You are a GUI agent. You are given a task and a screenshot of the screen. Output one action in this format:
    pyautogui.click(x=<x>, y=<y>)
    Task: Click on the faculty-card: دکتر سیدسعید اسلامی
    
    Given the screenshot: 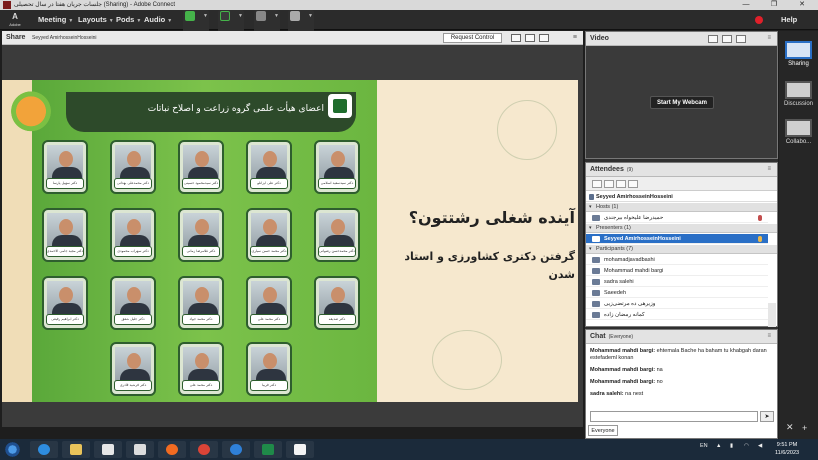 What is the action you would take?
    pyautogui.click(x=337, y=167)
    